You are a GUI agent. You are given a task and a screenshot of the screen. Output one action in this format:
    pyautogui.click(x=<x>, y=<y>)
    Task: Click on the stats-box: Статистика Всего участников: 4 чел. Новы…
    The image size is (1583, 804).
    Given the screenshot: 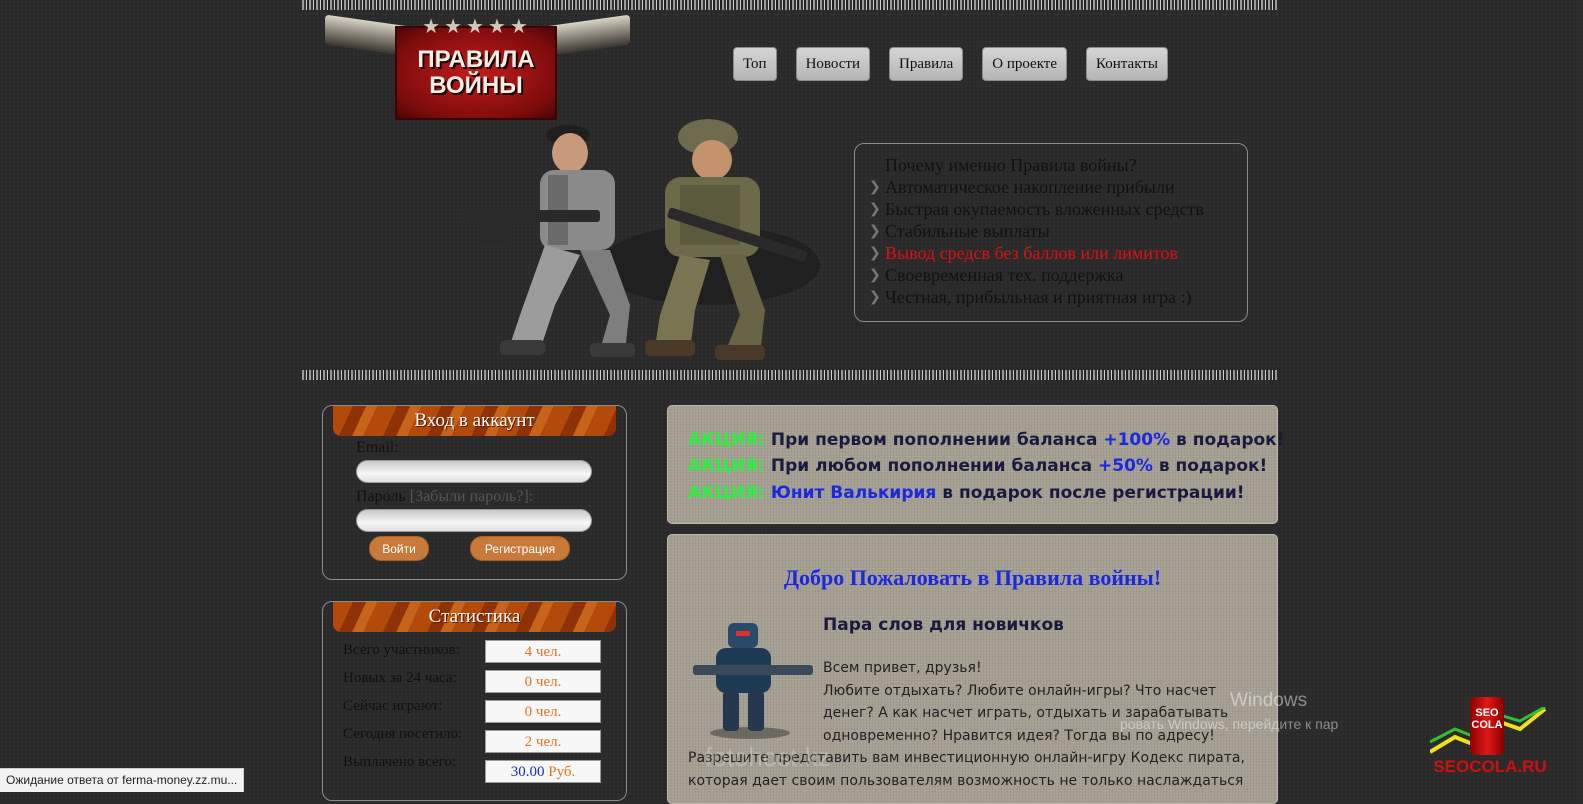 What is the action you would take?
    pyautogui.click(x=474, y=701)
    